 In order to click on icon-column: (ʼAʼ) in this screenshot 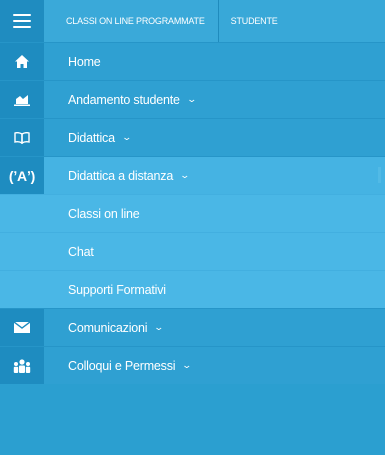, I will do `click(22, 175)`.